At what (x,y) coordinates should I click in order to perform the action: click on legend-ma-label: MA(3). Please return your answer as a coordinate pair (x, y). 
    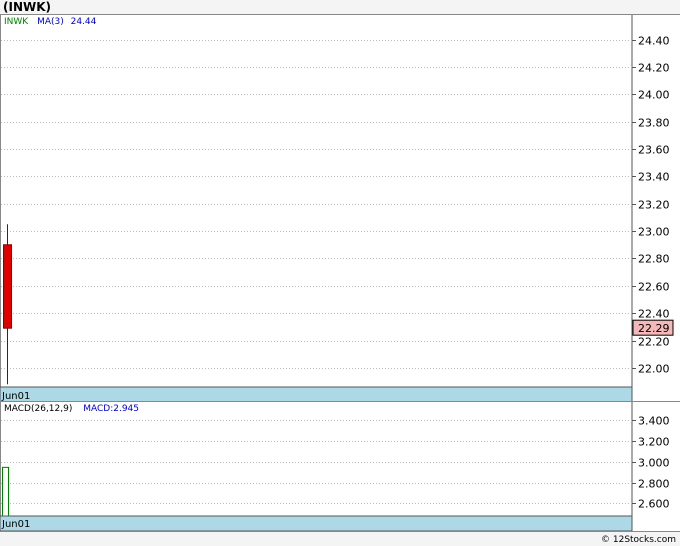
    Looking at the image, I should click on (50, 22).